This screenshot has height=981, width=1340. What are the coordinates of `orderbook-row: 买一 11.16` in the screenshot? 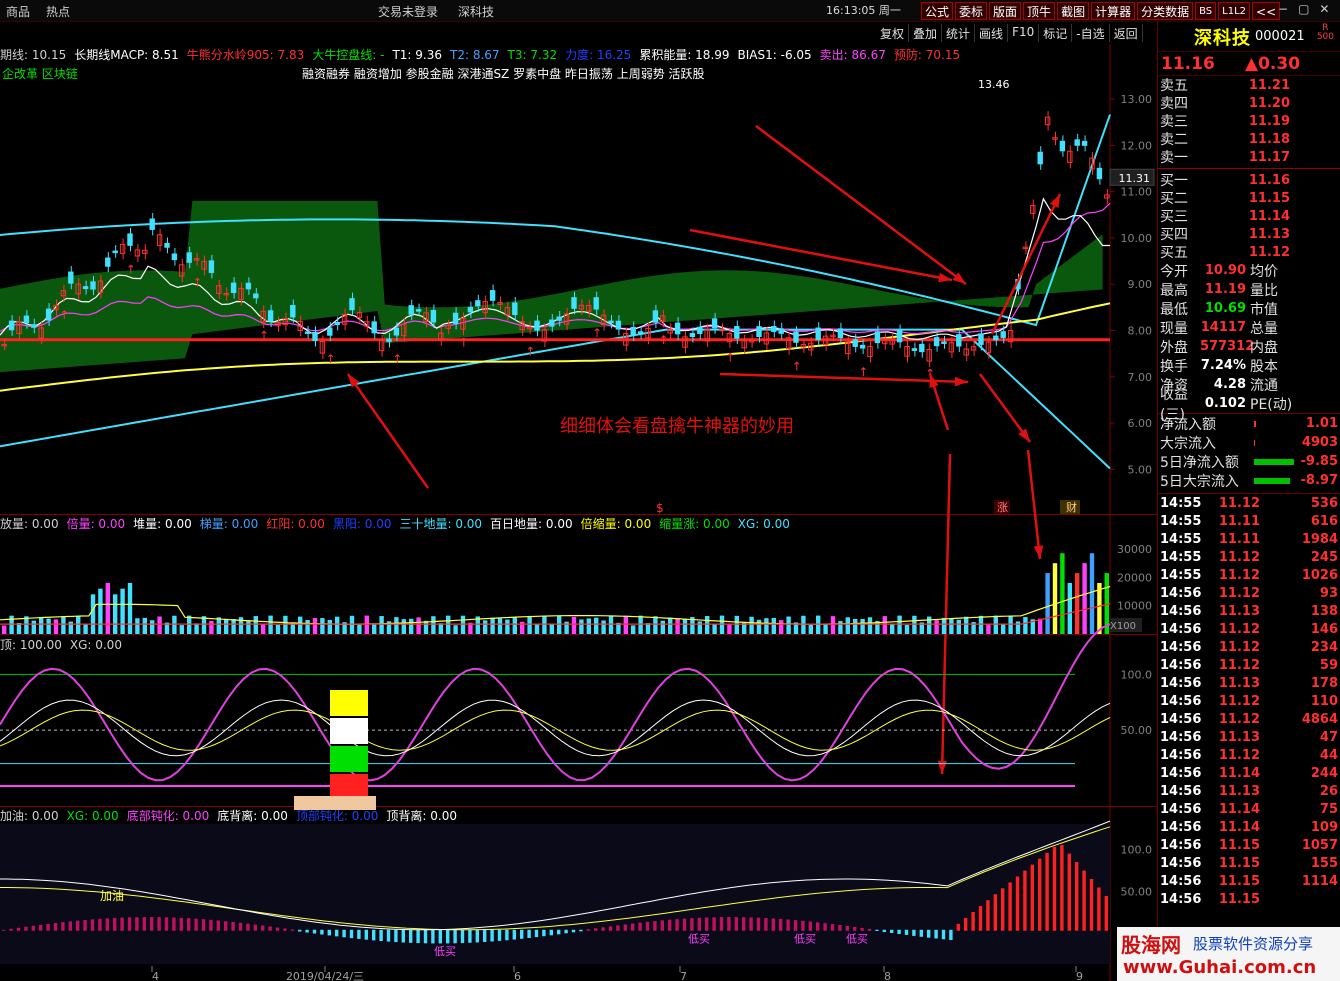 It's located at (1249, 180).